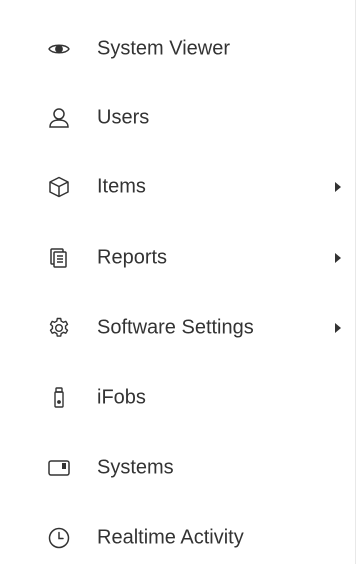  What do you see at coordinates (177, 468) in the screenshot?
I see `menu-item-systems: Systems` at bounding box center [177, 468].